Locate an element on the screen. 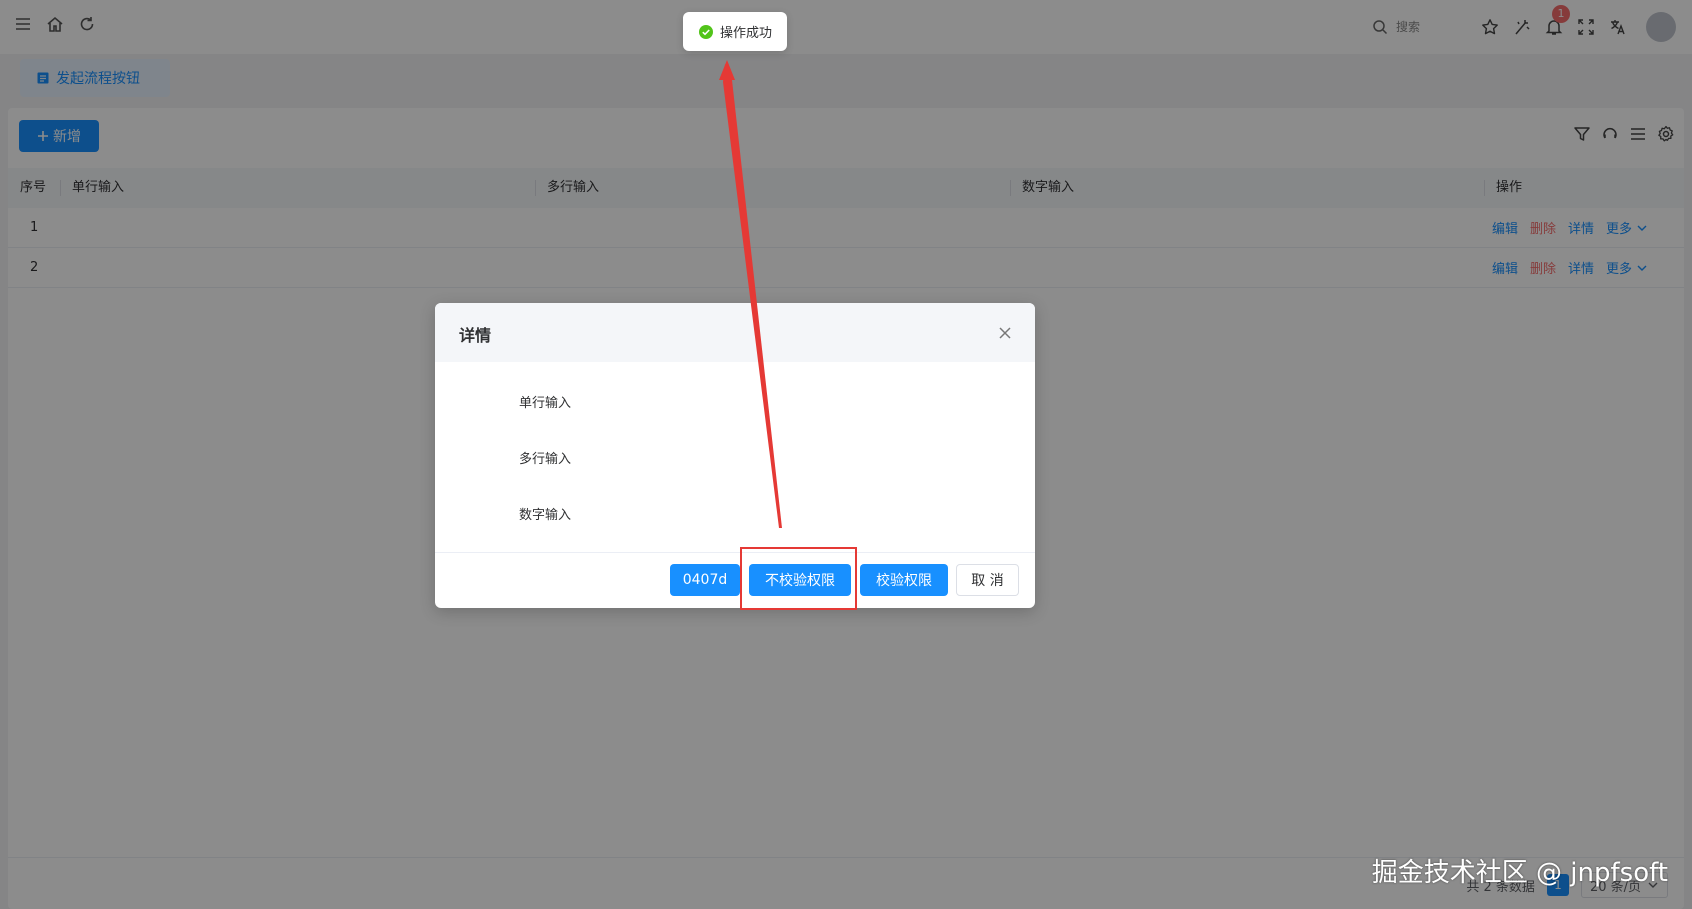 Image resolution: width=1692 pixels, height=909 pixels. close-icon is located at coordinates (1005, 333).